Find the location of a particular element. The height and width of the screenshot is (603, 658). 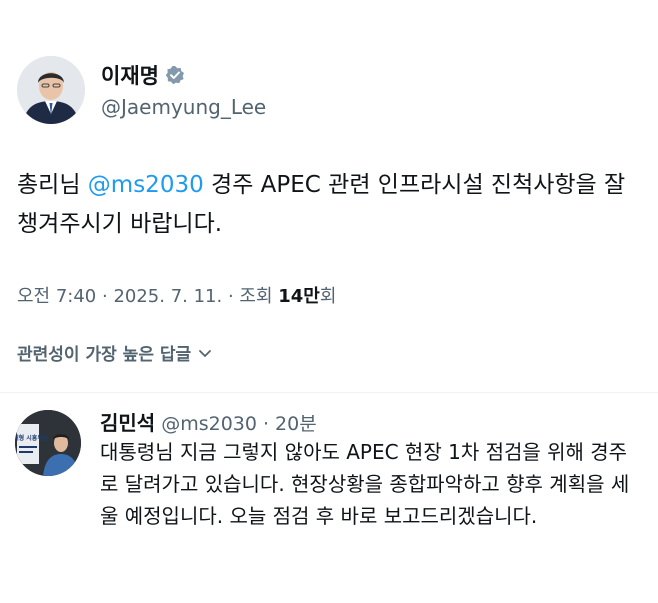

tweet-date: 2025. 7. 11. is located at coordinates (167, 296).